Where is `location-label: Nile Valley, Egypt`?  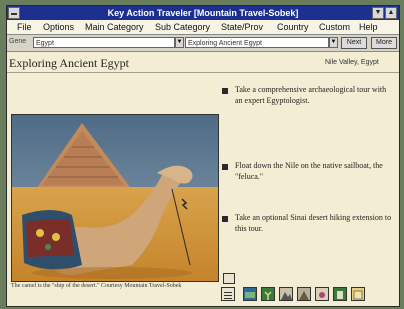 location-label: Nile Valley, Egypt is located at coordinates (352, 62).